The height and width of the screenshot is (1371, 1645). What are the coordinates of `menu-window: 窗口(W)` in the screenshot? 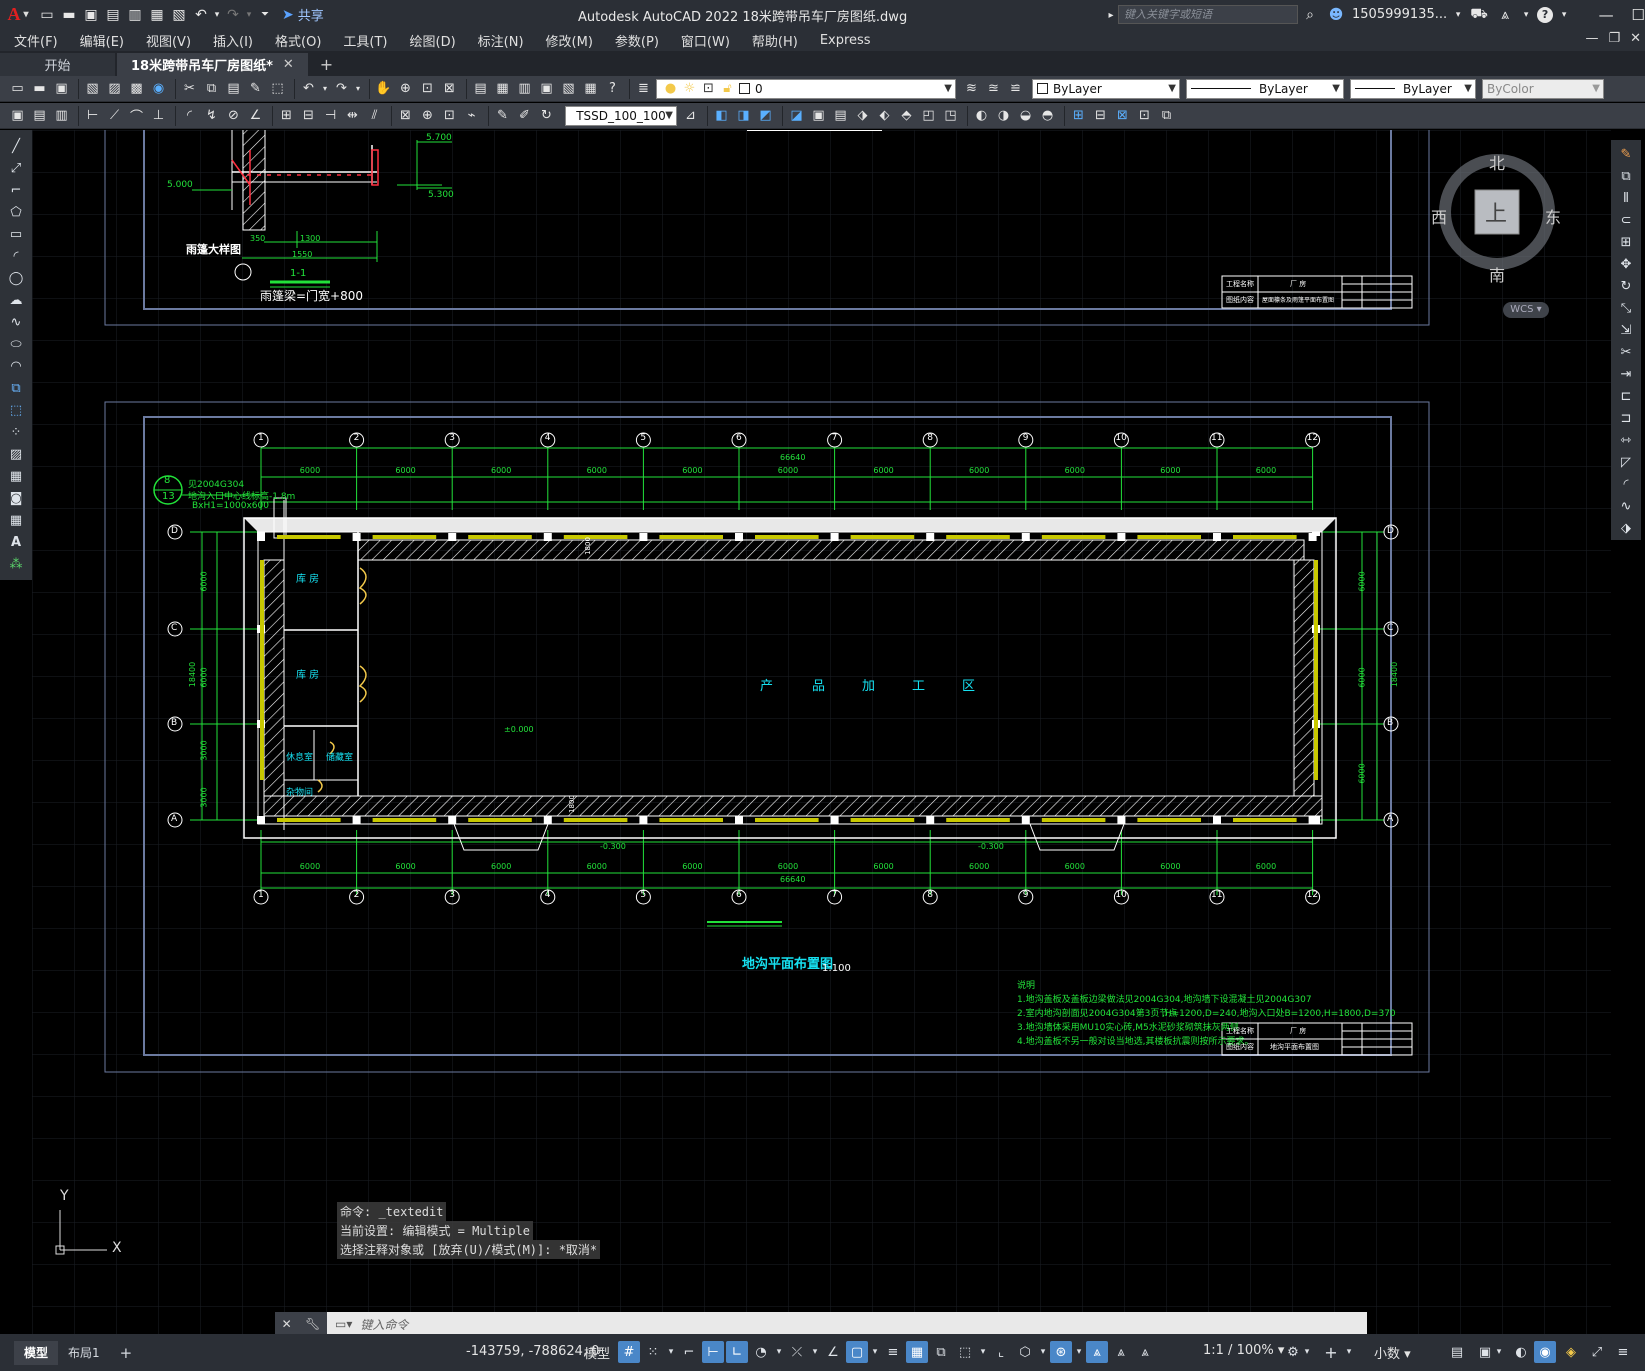 It's located at (705, 40).